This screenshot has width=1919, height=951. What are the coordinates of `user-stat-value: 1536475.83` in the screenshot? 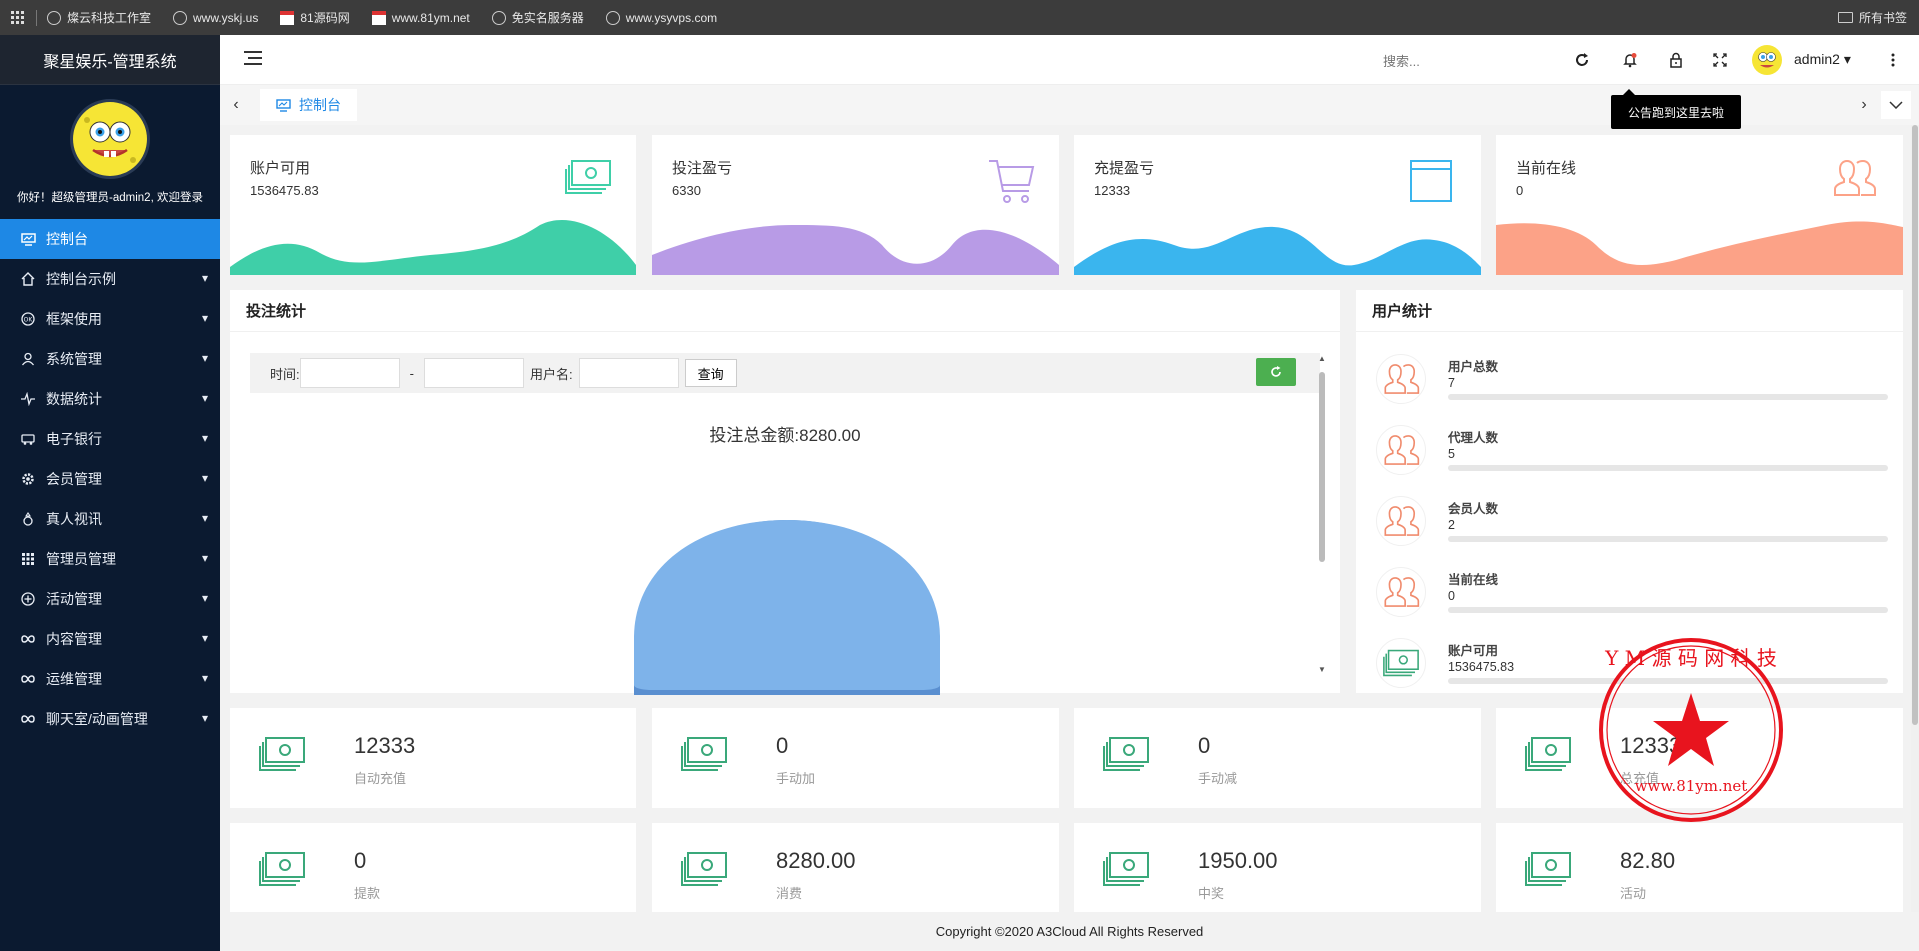 It's located at (1481, 667).